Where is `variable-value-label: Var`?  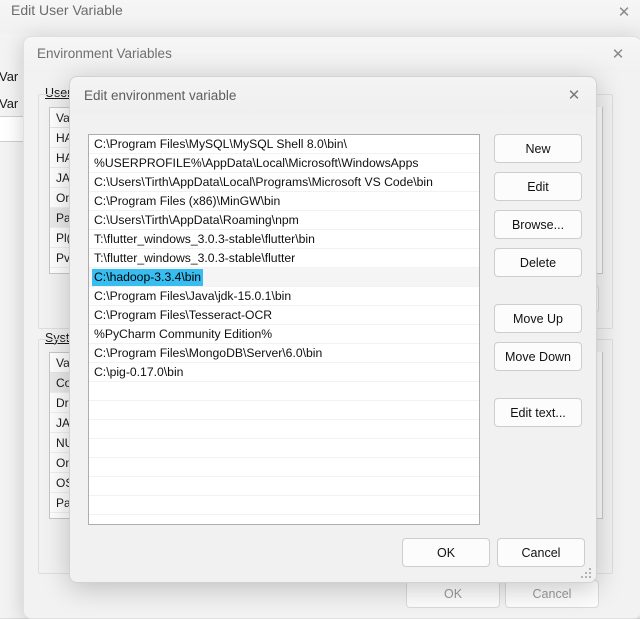 variable-value-label: Var is located at coordinates (9, 103).